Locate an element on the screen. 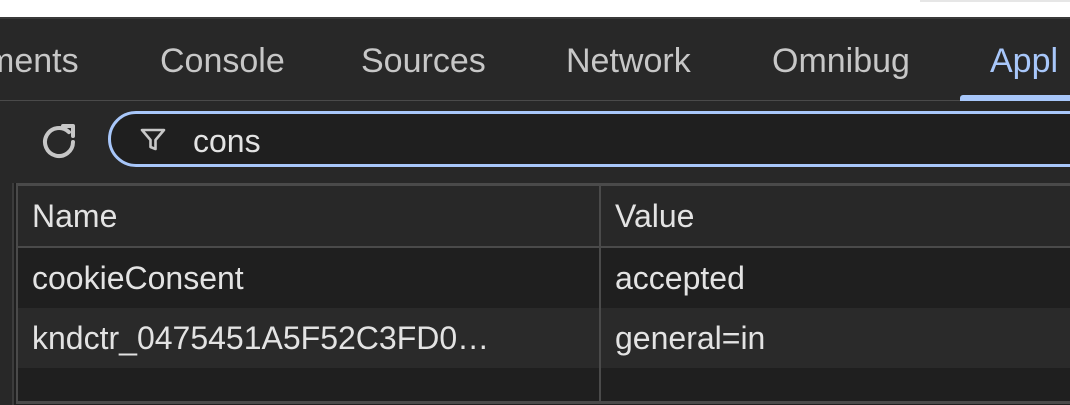 This screenshot has width=1070, height=405. table-row: kndctr_0475451A5F52C3FD0… general=in is located at coordinates (544, 338).